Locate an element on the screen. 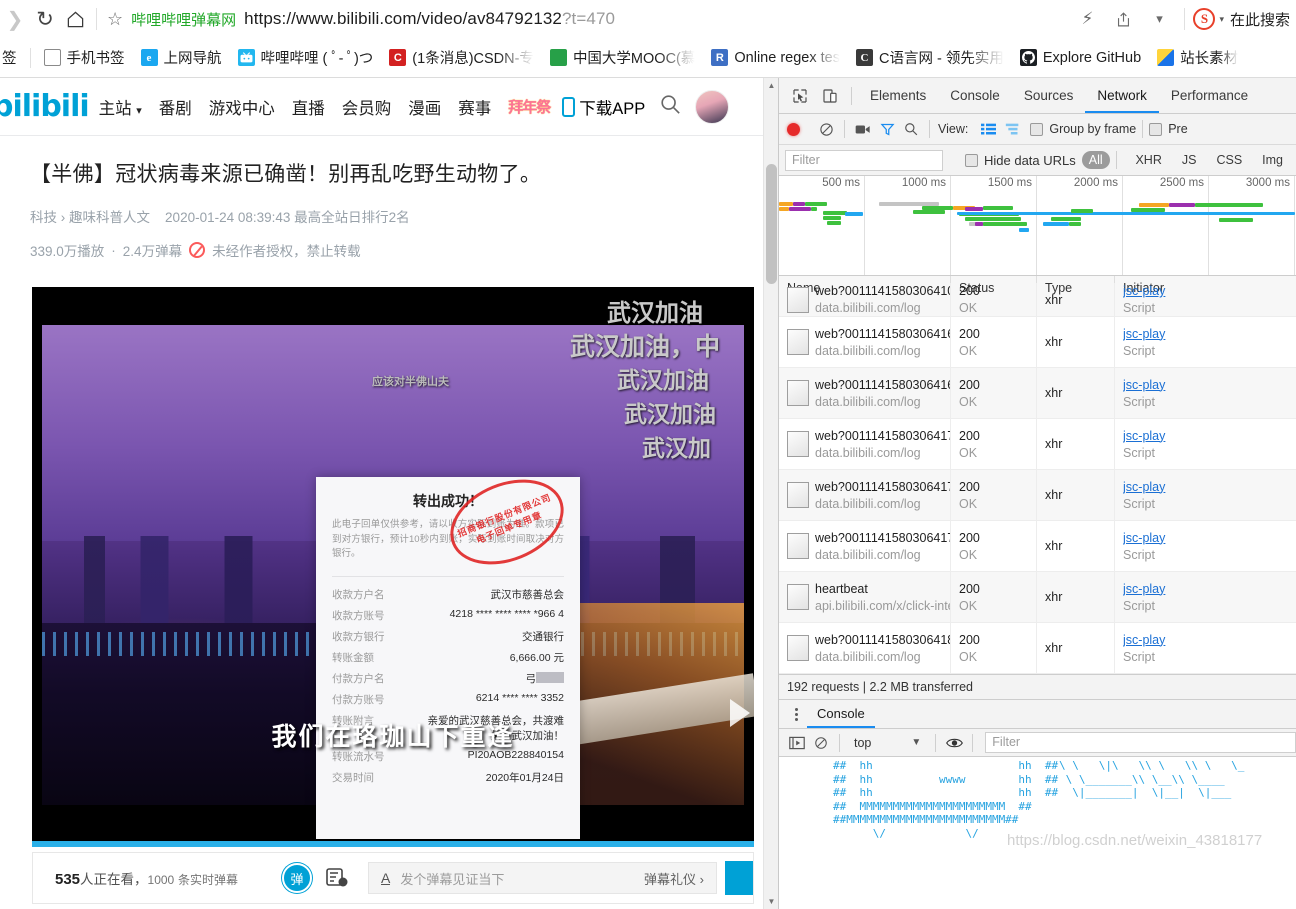 This screenshot has height=909, width=1296. player-progress-bar is located at coordinates (393, 844).